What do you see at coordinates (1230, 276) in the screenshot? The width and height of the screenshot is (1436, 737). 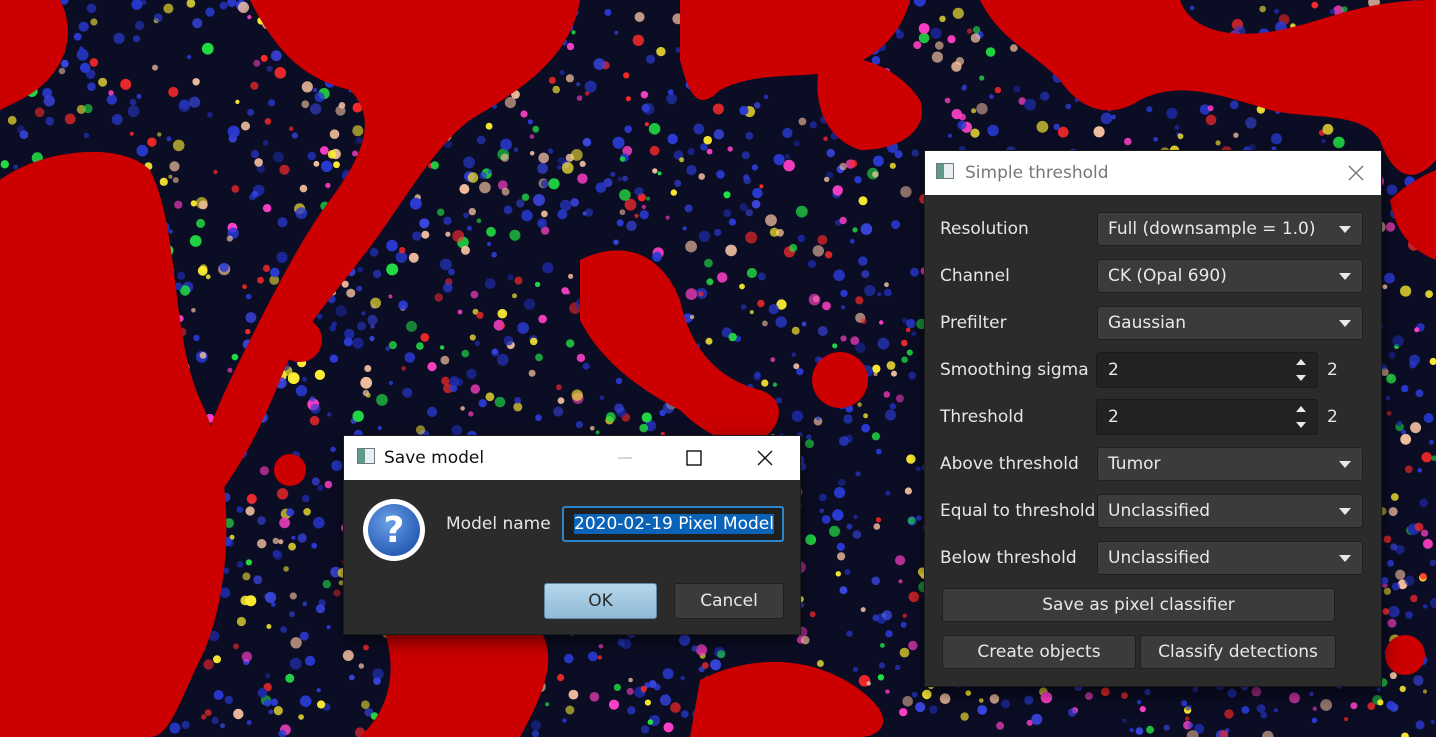 I see `channel-select: CK (Opal 690)` at bounding box center [1230, 276].